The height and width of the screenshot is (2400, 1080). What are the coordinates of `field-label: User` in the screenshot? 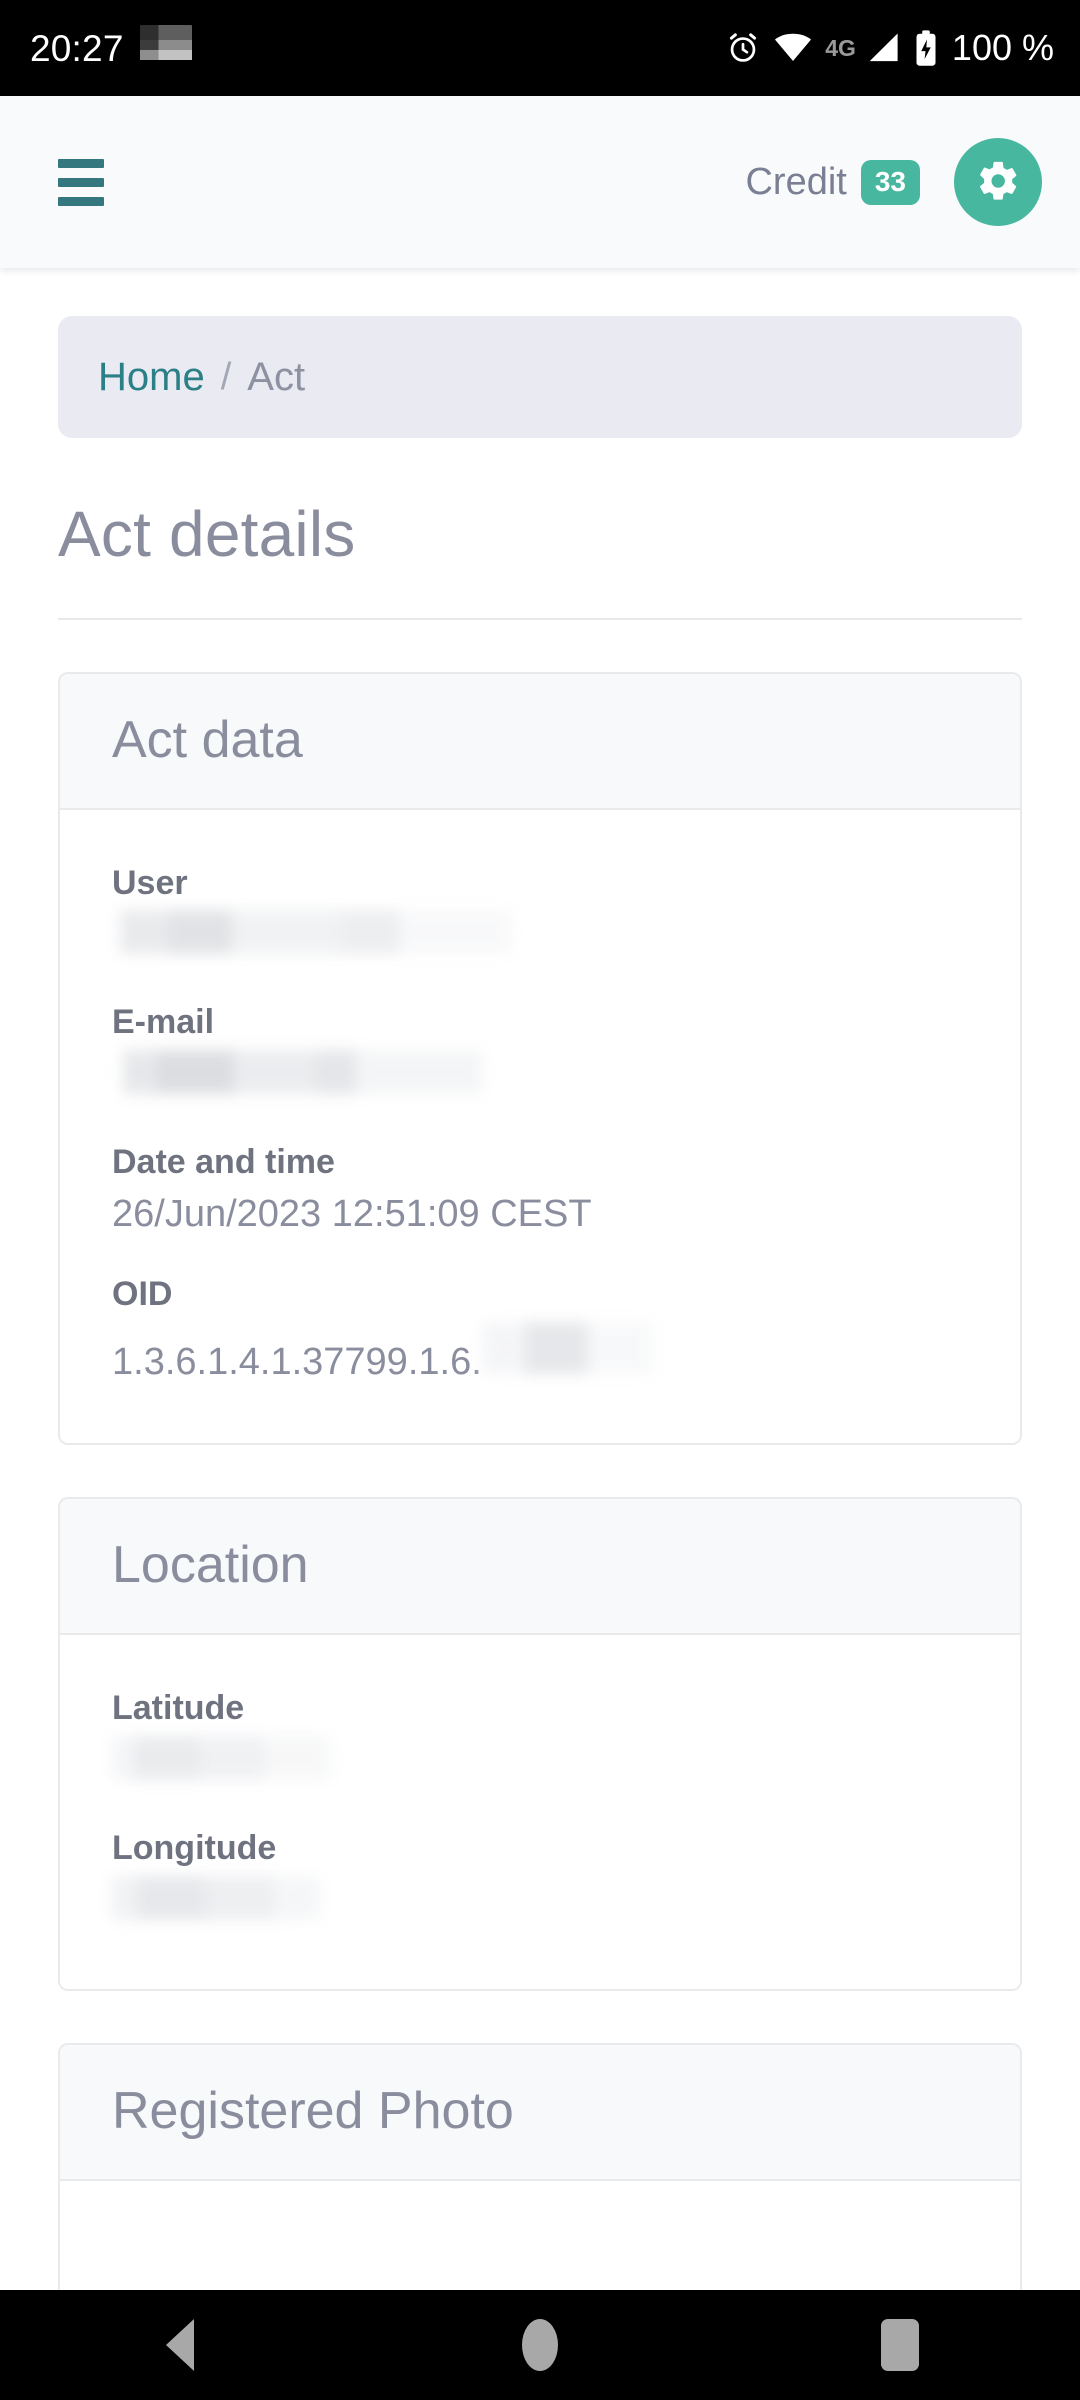 It's located at (150, 882).